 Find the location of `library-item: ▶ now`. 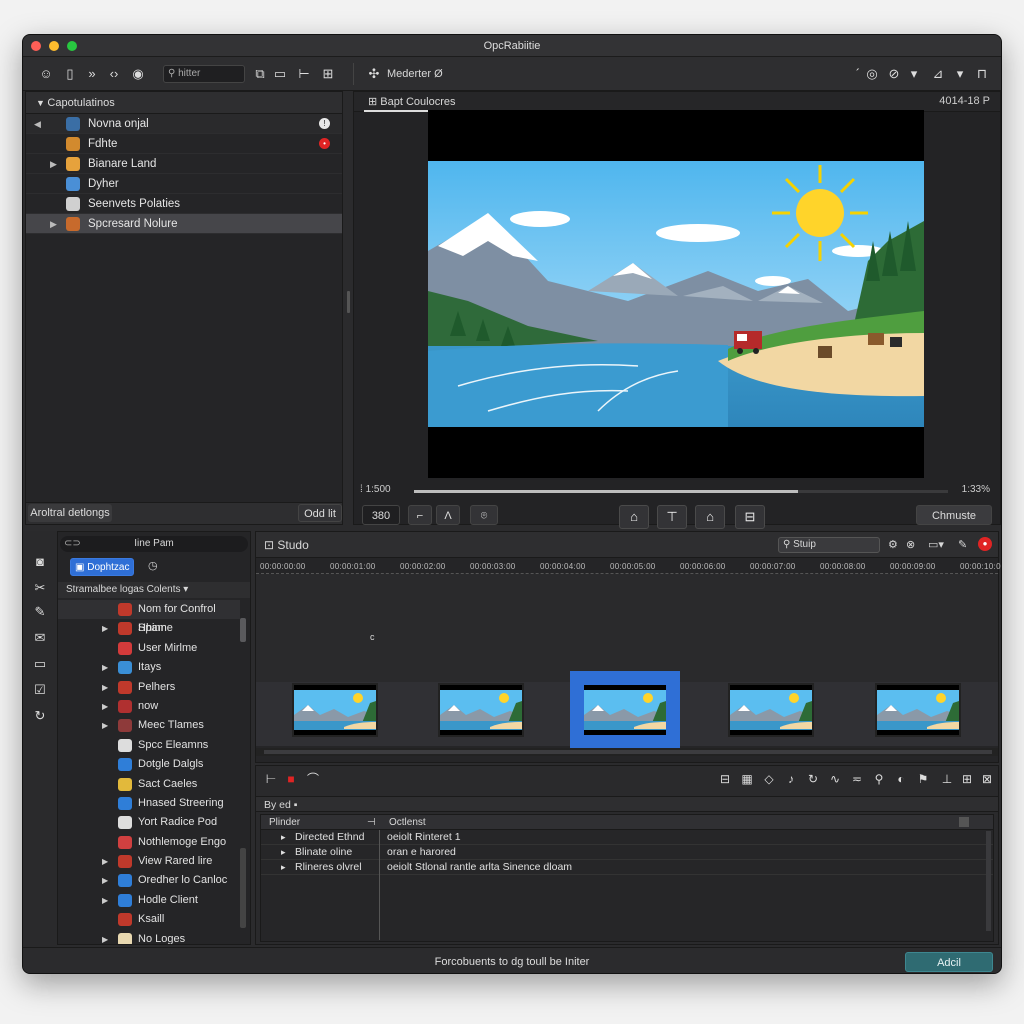

library-item: ▶ now is located at coordinates (149, 706).